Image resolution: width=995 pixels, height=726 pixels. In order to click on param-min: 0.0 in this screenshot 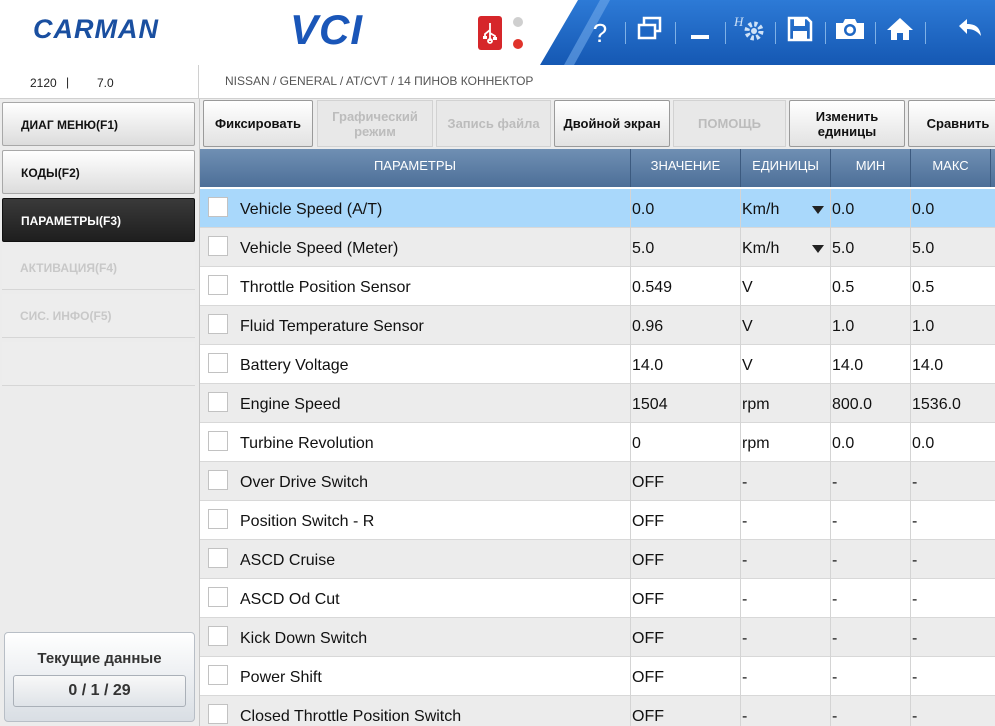, I will do `click(843, 209)`.